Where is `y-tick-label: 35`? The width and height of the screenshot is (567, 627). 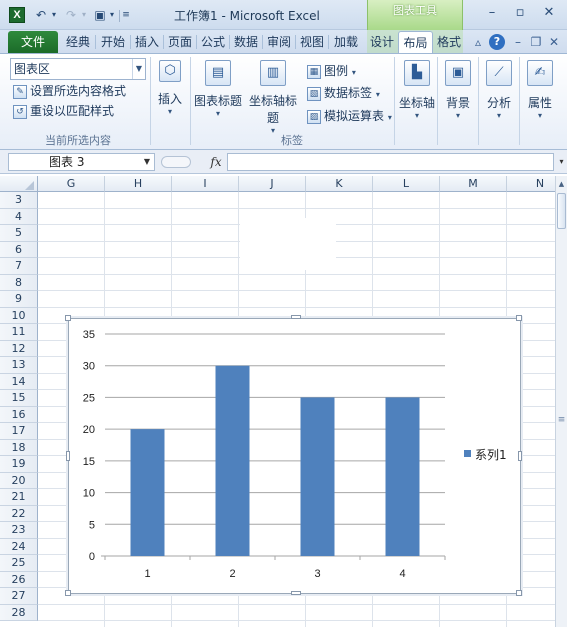 y-tick-label: 35 is located at coordinates (89, 335).